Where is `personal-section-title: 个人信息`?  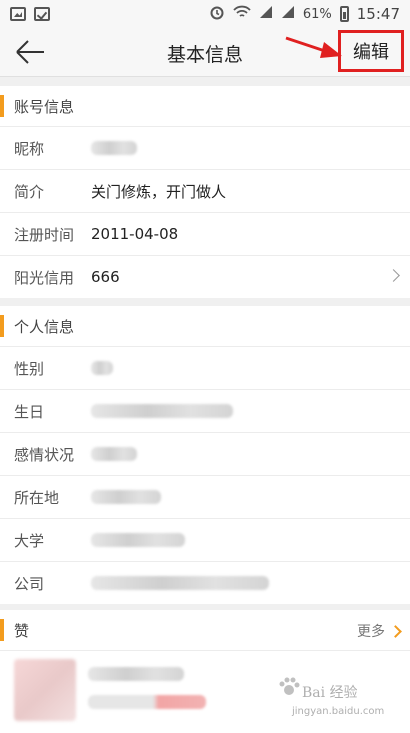
personal-section-title: 个人信息 is located at coordinates (44, 326).